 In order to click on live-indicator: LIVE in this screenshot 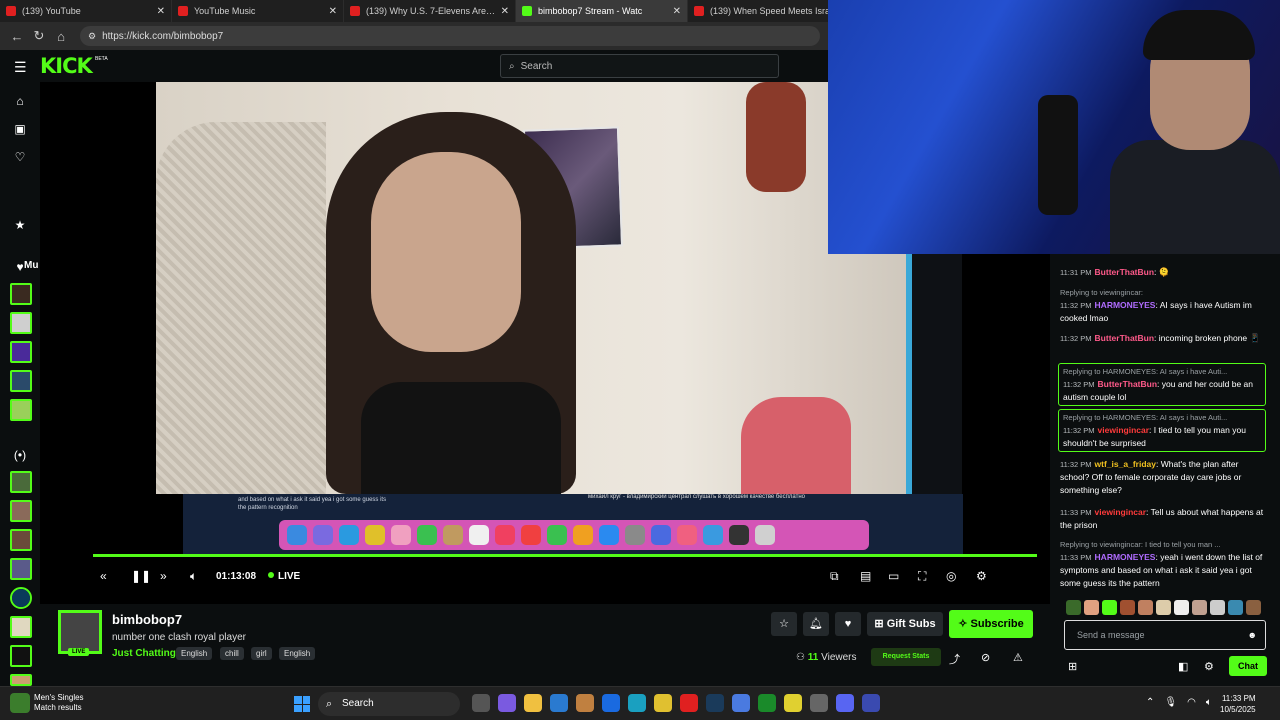, I will do `click(284, 576)`.